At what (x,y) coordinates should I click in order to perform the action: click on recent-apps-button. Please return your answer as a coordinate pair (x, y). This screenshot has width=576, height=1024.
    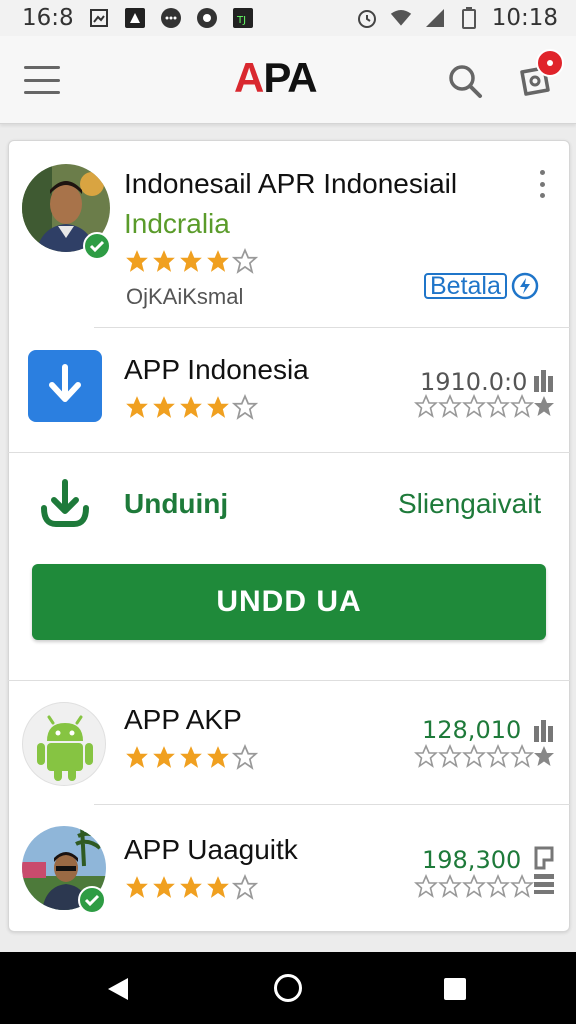
    Looking at the image, I should click on (455, 989).